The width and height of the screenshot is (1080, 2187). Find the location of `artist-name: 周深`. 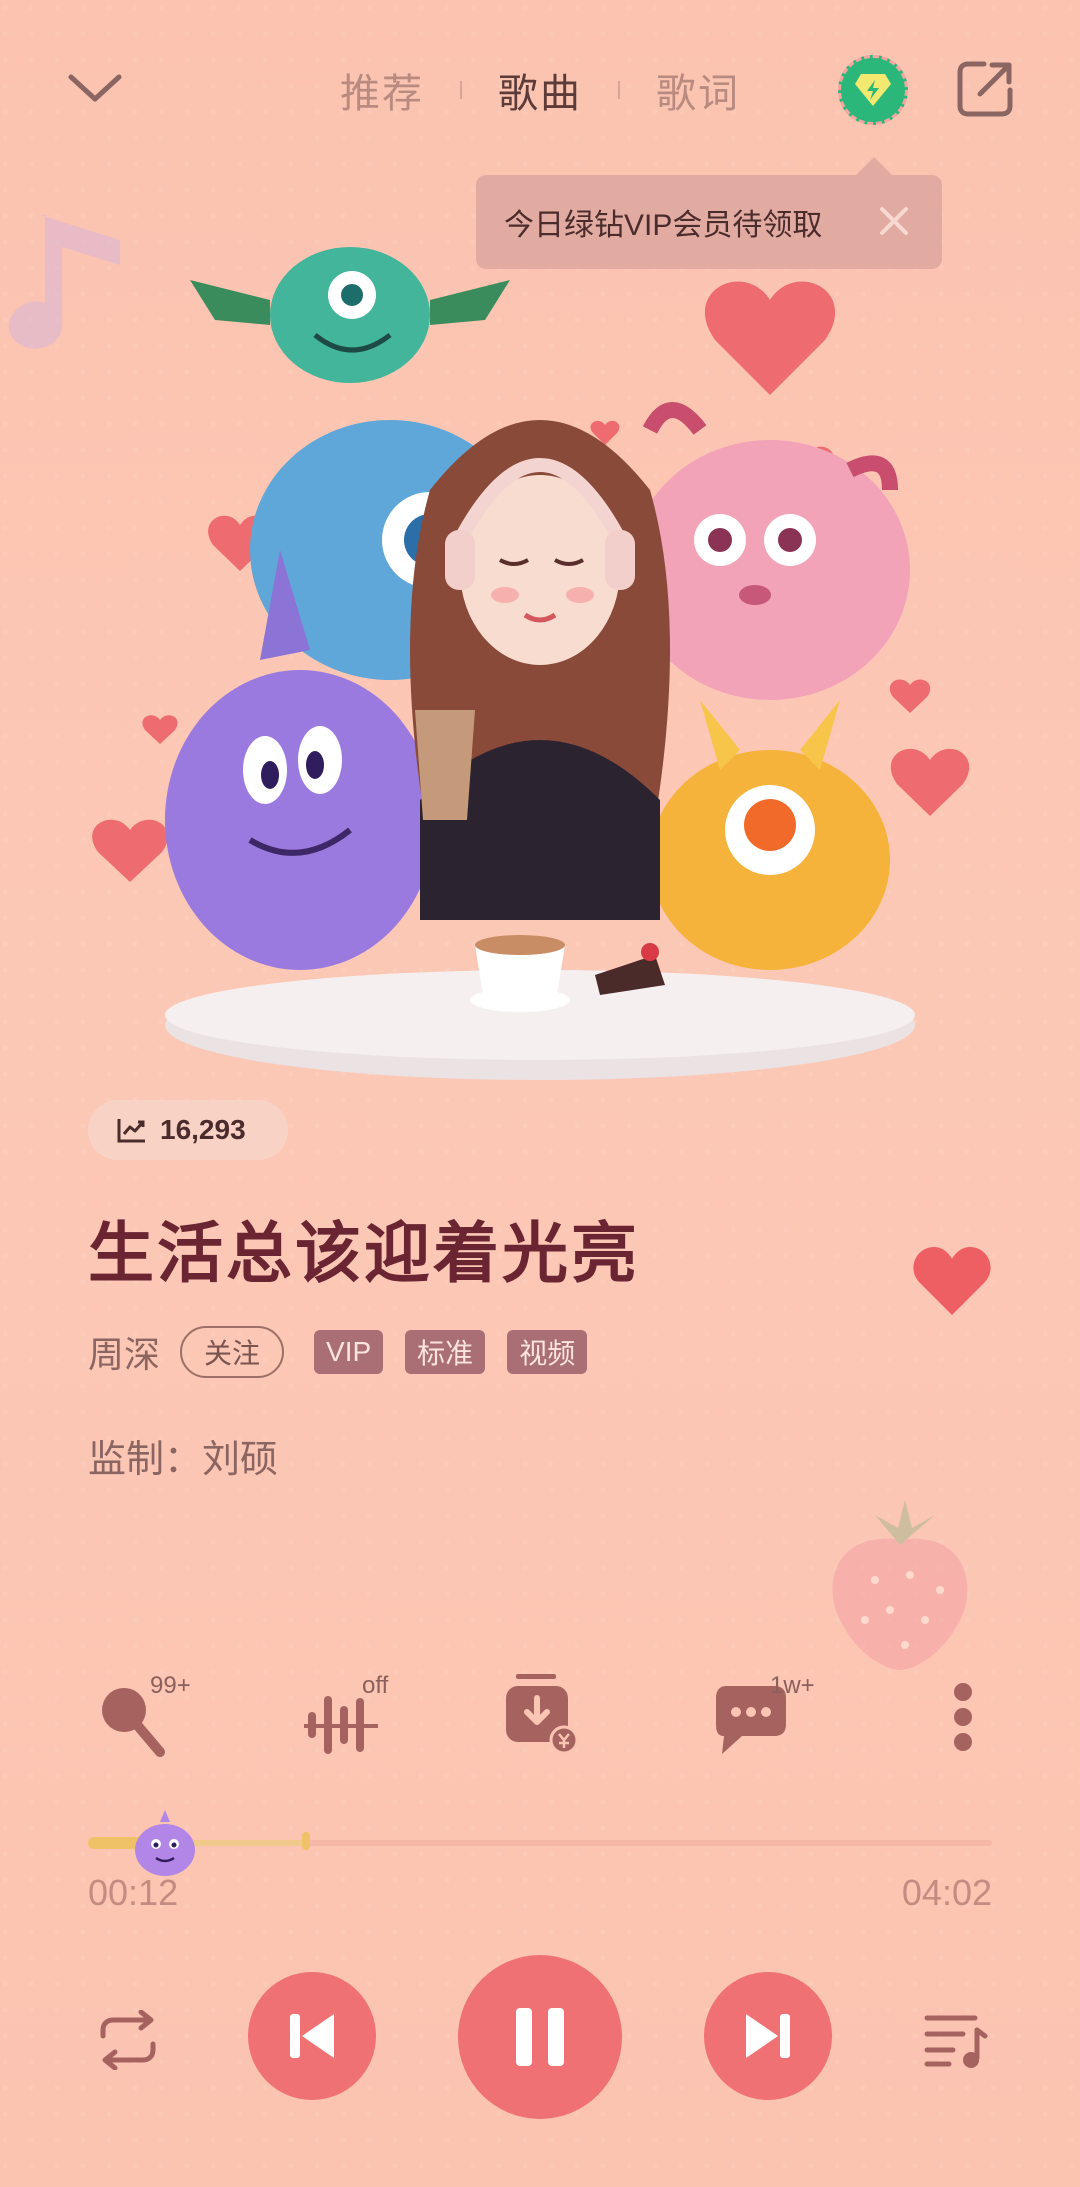

artist-name: 周深 is located at coordinates (124, 1352).